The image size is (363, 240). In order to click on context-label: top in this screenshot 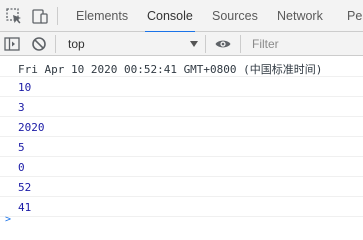, I will do `click(76, 44)`.